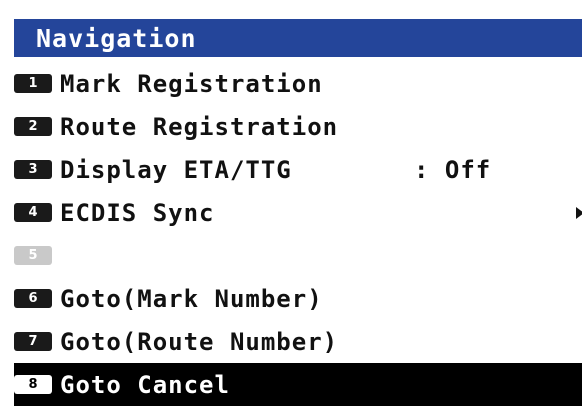 This screenshot has width=582, height=406. I want to click on menu-item-route-registration: 2 Route Registration, so click(298, 126).